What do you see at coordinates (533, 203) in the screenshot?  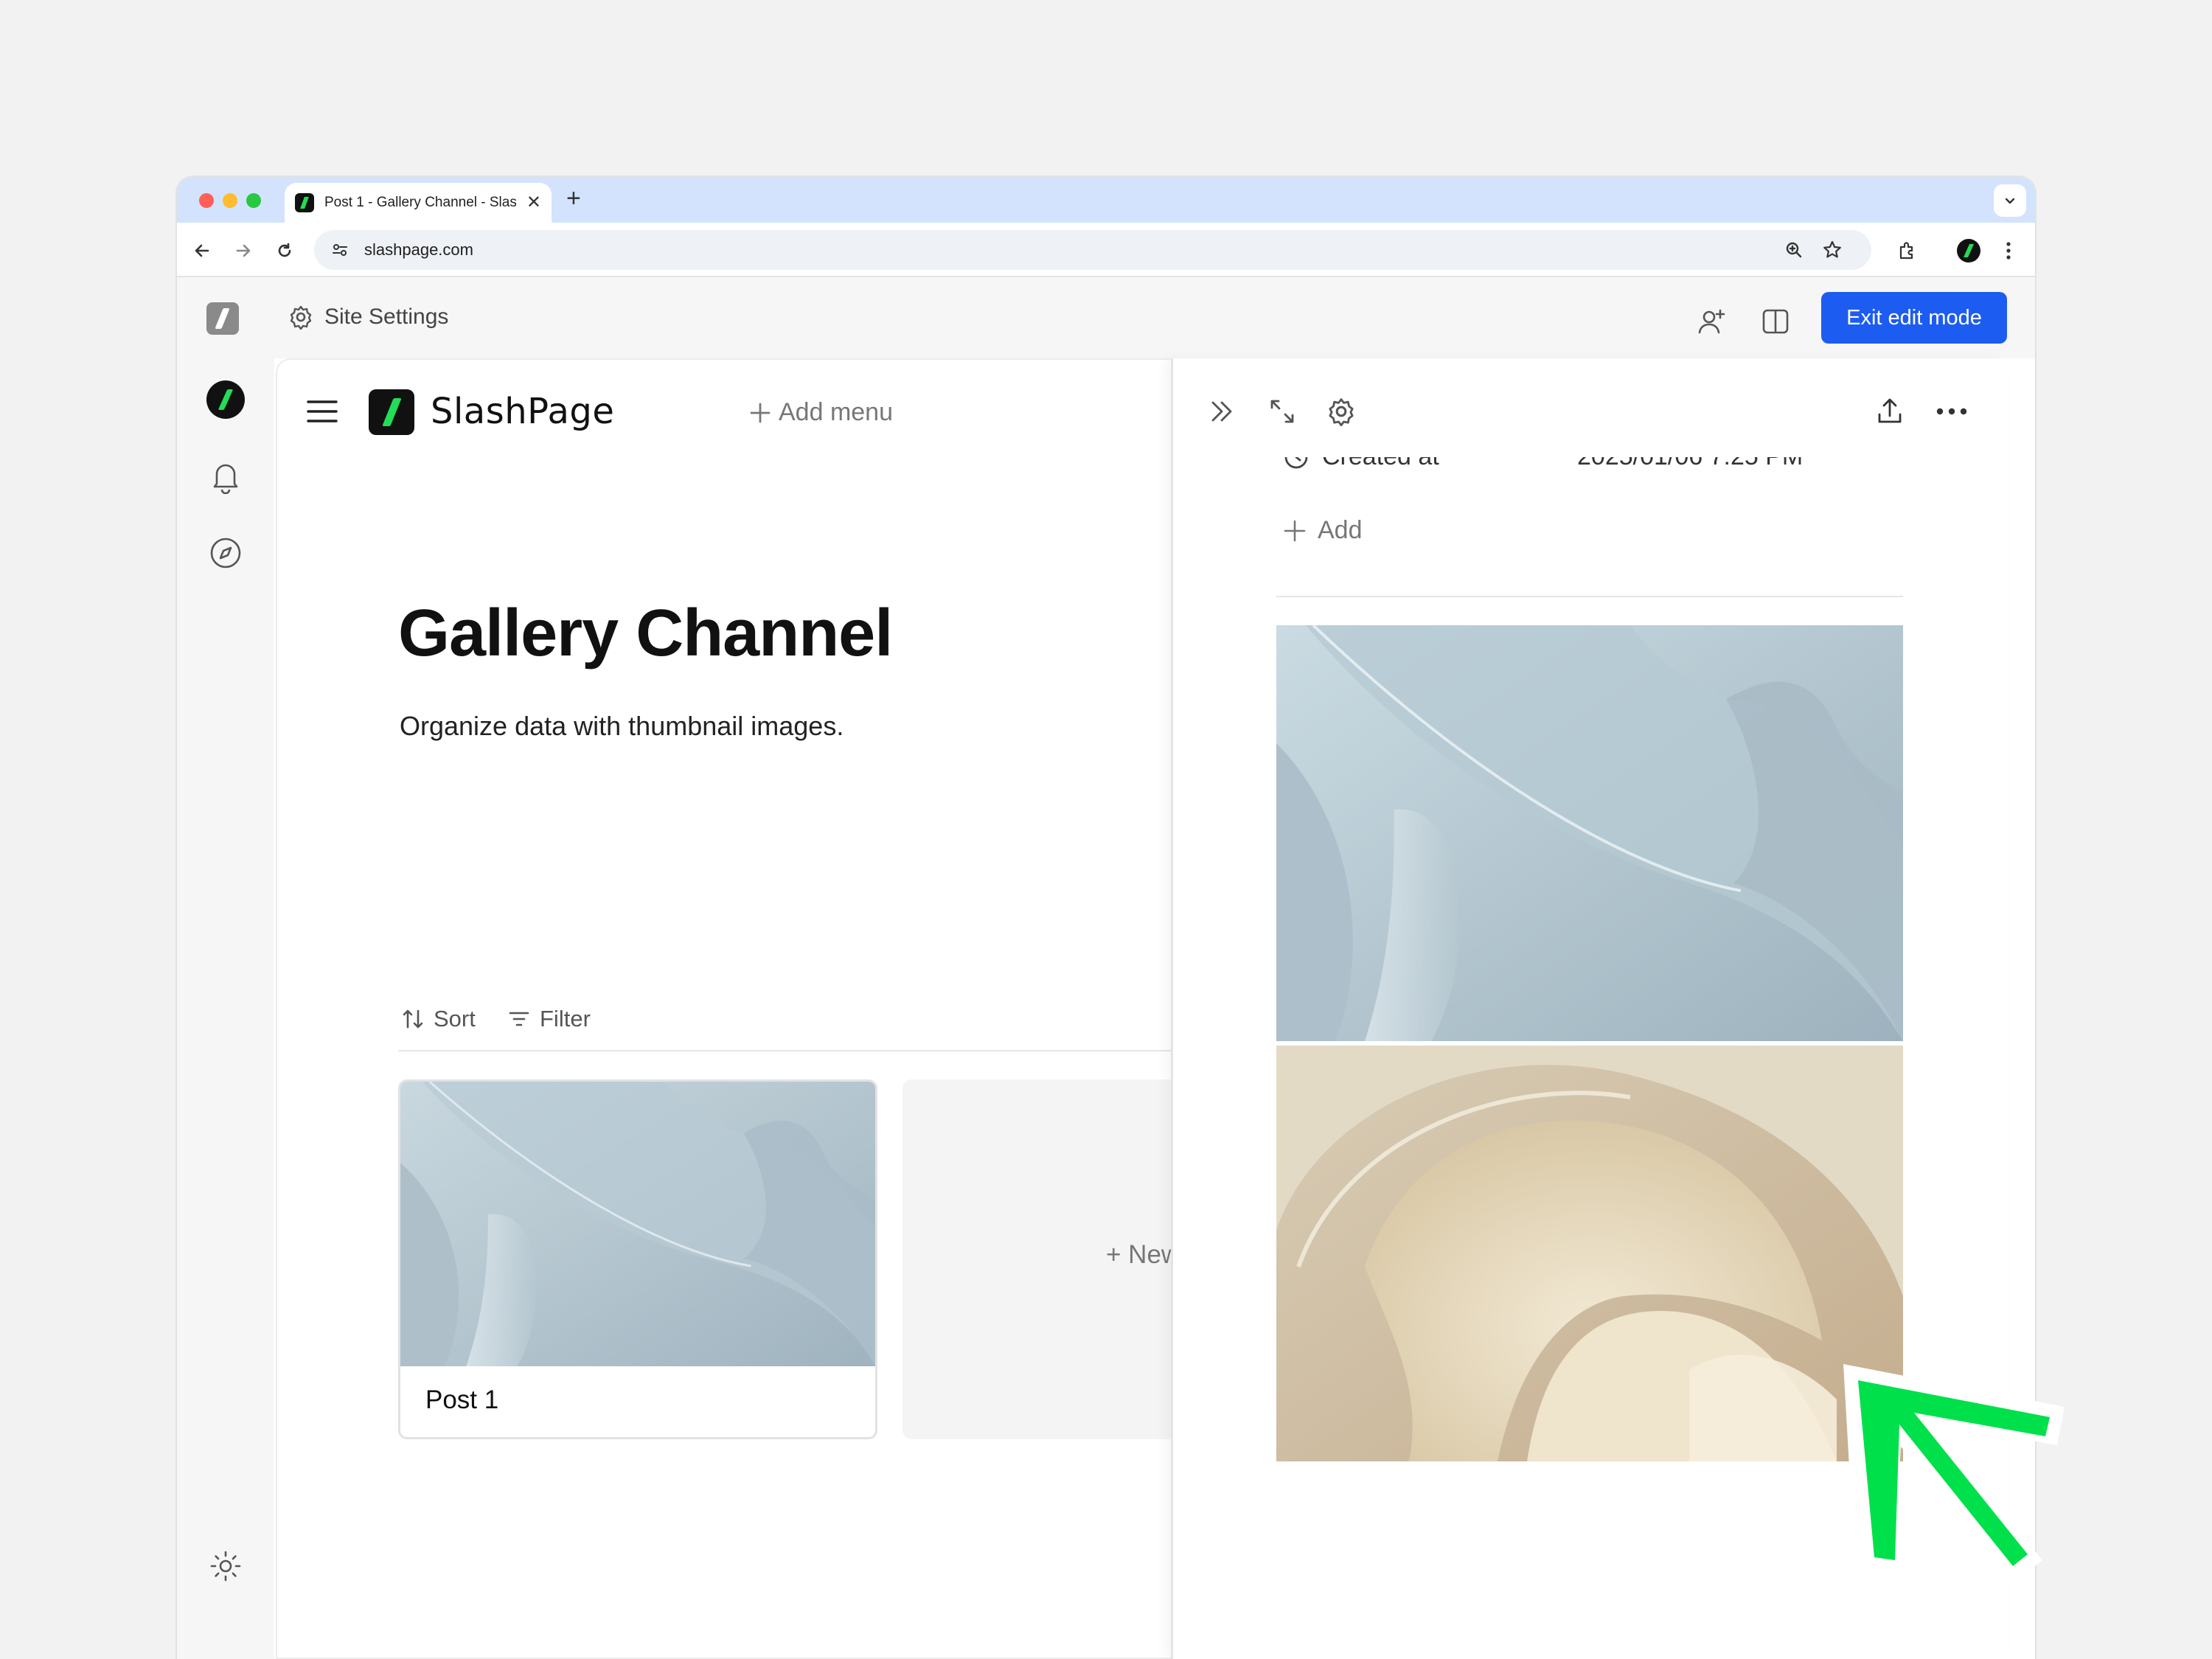 I see `tab-close-button: ✕` at bounding box center [533, 203].